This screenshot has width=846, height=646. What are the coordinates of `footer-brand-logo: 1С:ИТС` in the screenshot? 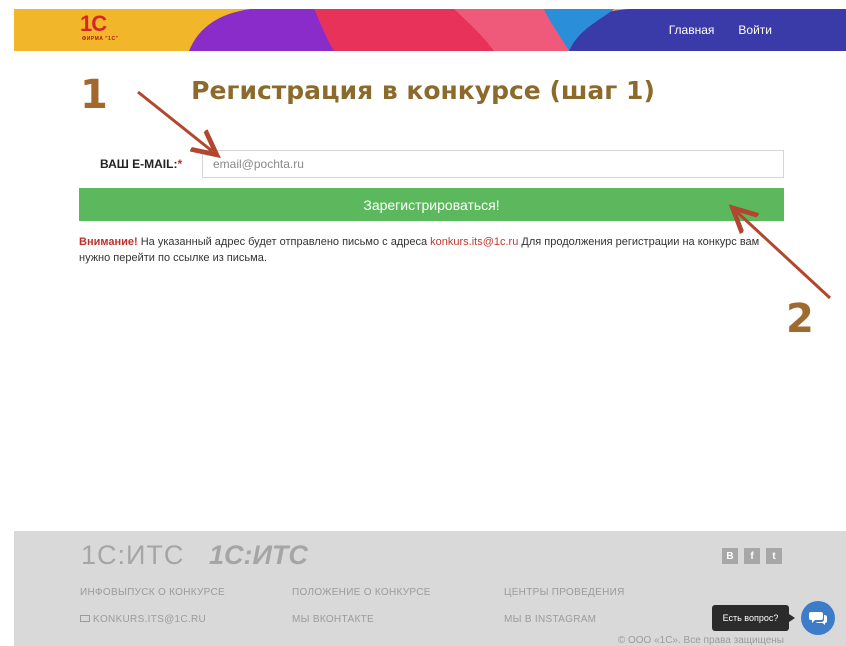 It's located at (258, 555).